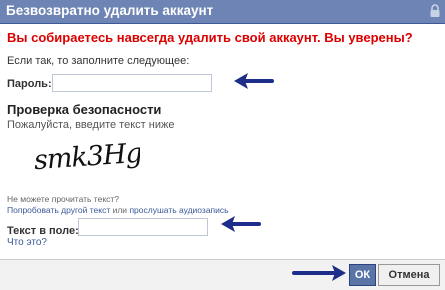 The width and height of the screenshot is (445, 290). Describe the element at coordinates (84, 109) in the screenshot. I see `security-check-heading: Проверка безопасности` at that location.